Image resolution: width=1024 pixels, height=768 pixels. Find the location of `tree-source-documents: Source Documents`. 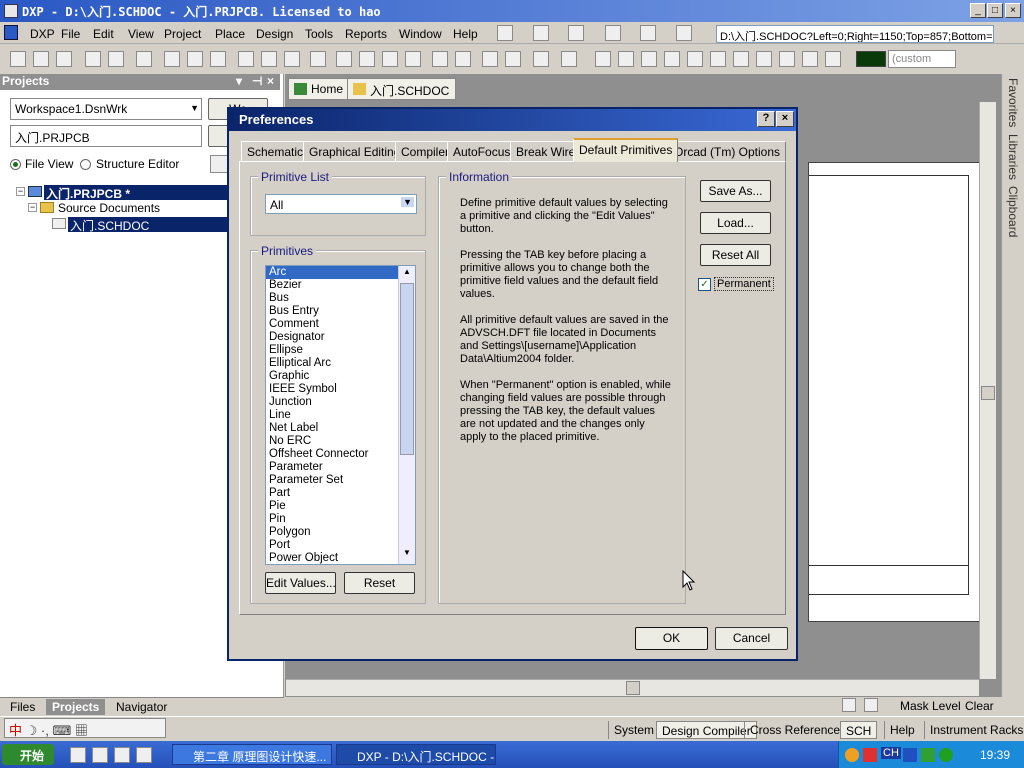

tree-source-documents: Source Documents is located at coordinates (109, 208).